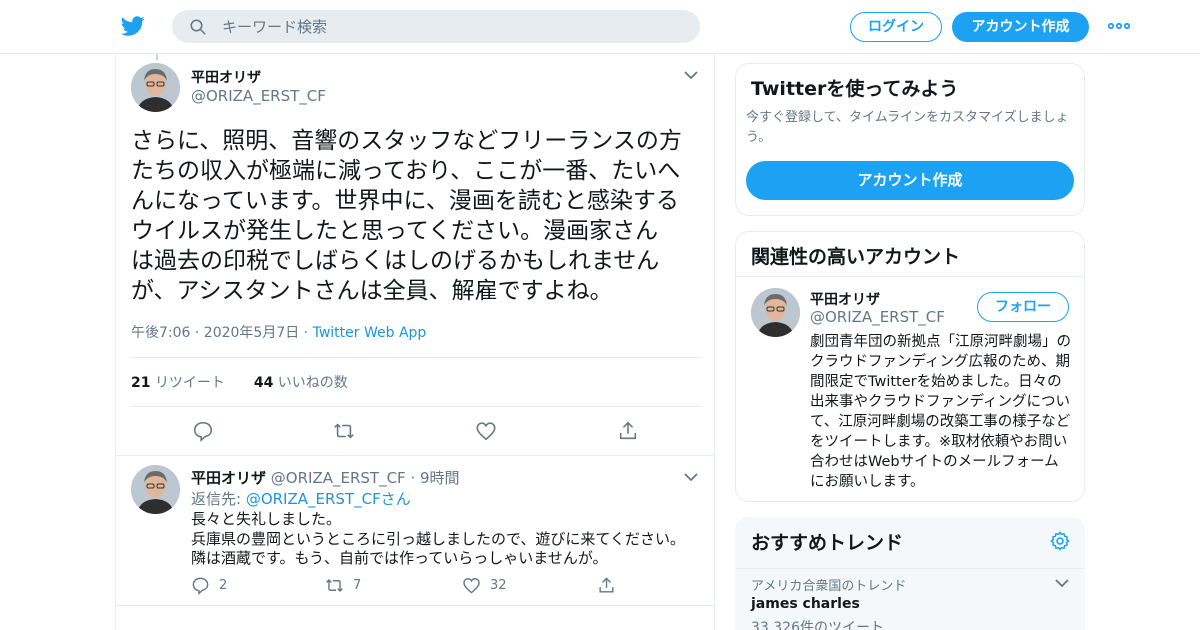  What do you see at coordinates (198, 27) in the screenshot?
I see `search-icon` at bounding box center [198, 27].